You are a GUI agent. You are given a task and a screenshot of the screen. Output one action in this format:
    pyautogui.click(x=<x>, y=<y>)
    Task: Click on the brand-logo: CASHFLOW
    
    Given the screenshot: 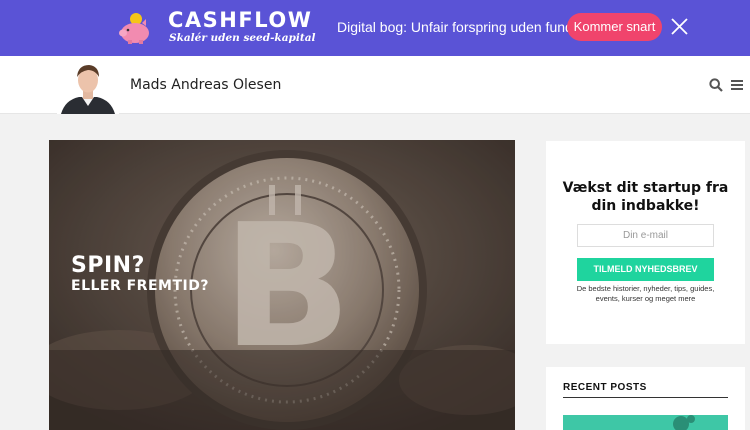 What is the action you would take?
    pyautogui.click(x=240, y=20)
    